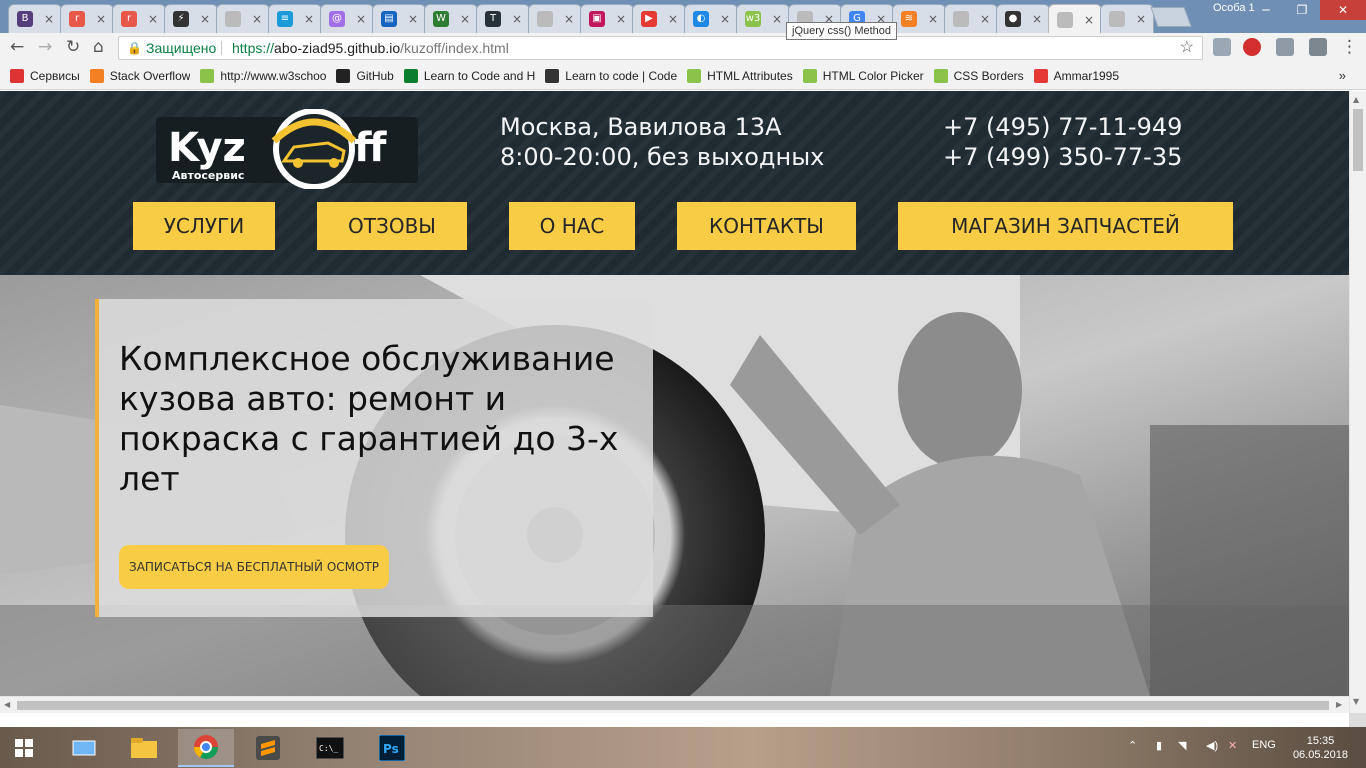 This screenshot has height=768, width=1366. What do you see at coordinates (181, 48) in the screenshot?
I see `secure-label: Защищено` at bounding box center [181, 48].